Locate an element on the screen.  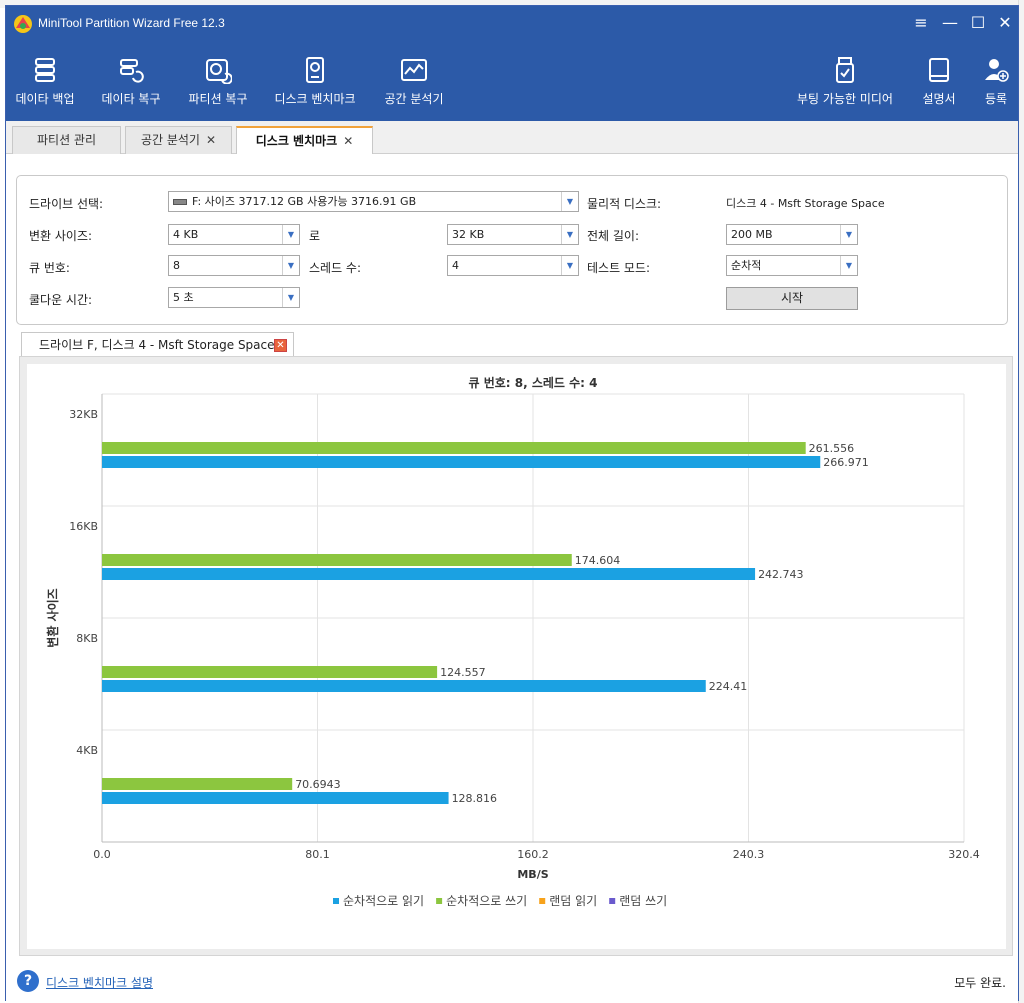
register-icon is located at coordinates (997, 70).